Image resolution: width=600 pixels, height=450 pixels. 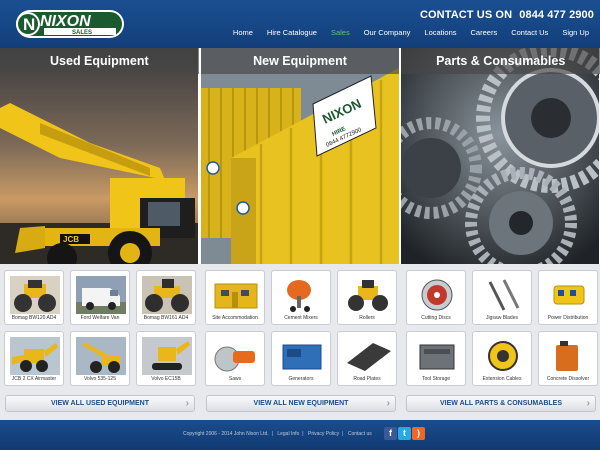 I want to click on concrete-dissolver-icon, so click(x=569, y=356).